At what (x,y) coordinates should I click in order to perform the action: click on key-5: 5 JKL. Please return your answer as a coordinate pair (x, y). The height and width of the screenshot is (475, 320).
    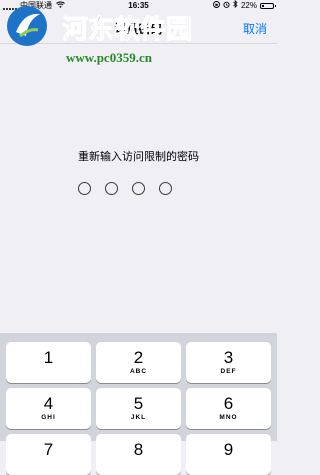
    Looking at the image, I should click on (138, 408).